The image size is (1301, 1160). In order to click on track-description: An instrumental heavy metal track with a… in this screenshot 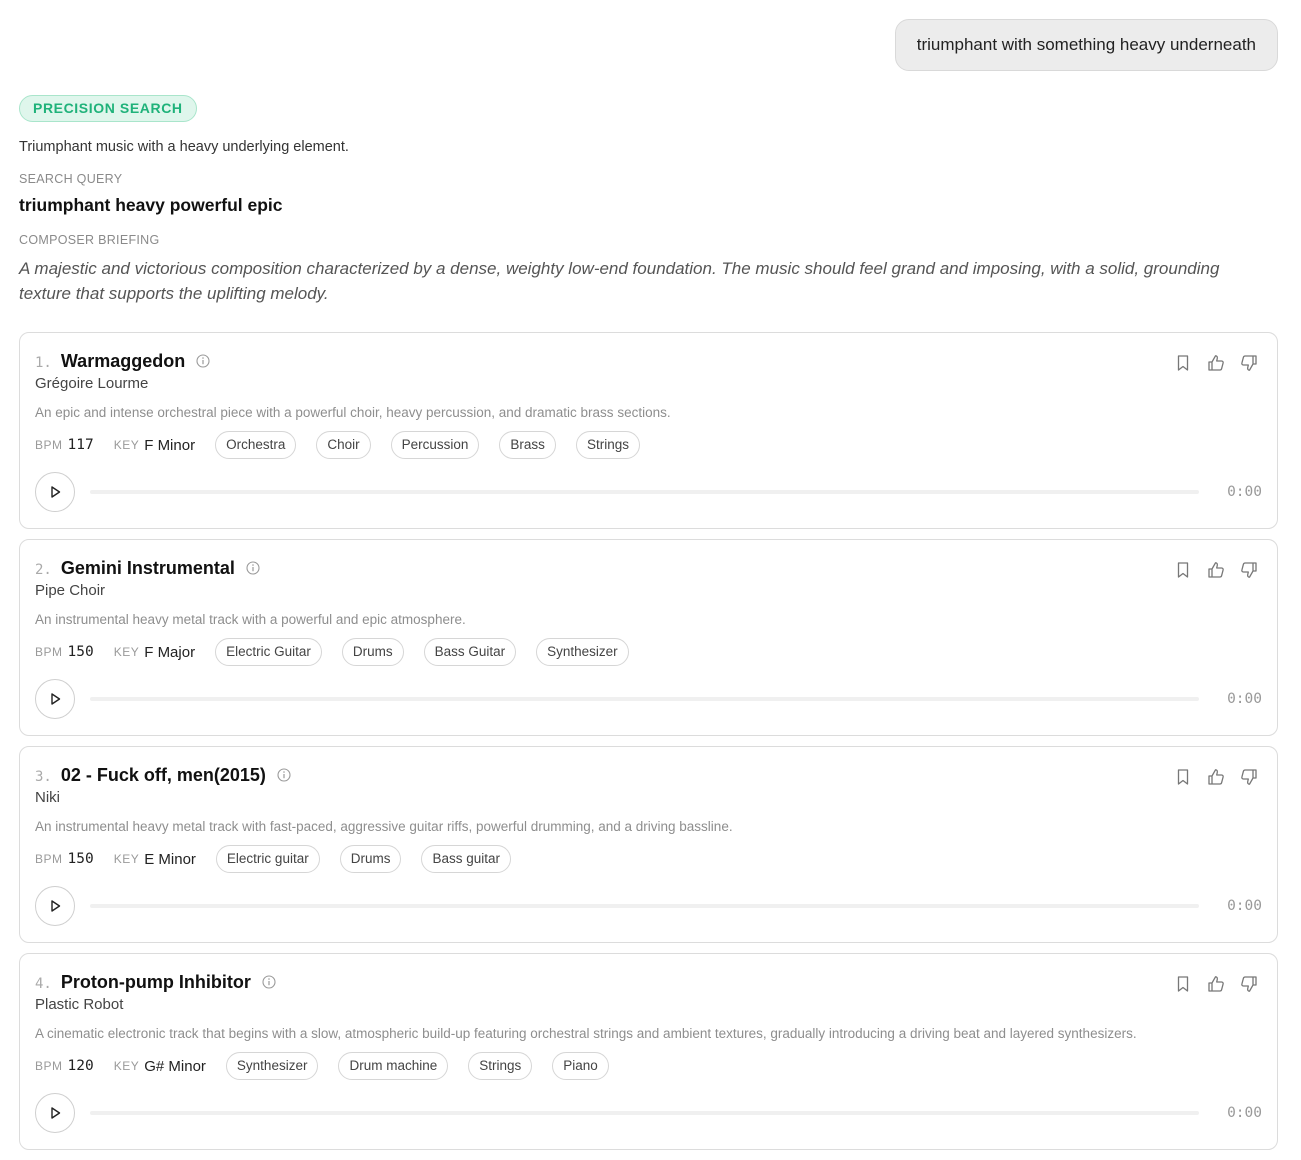, I will do `click(250, 619)`.